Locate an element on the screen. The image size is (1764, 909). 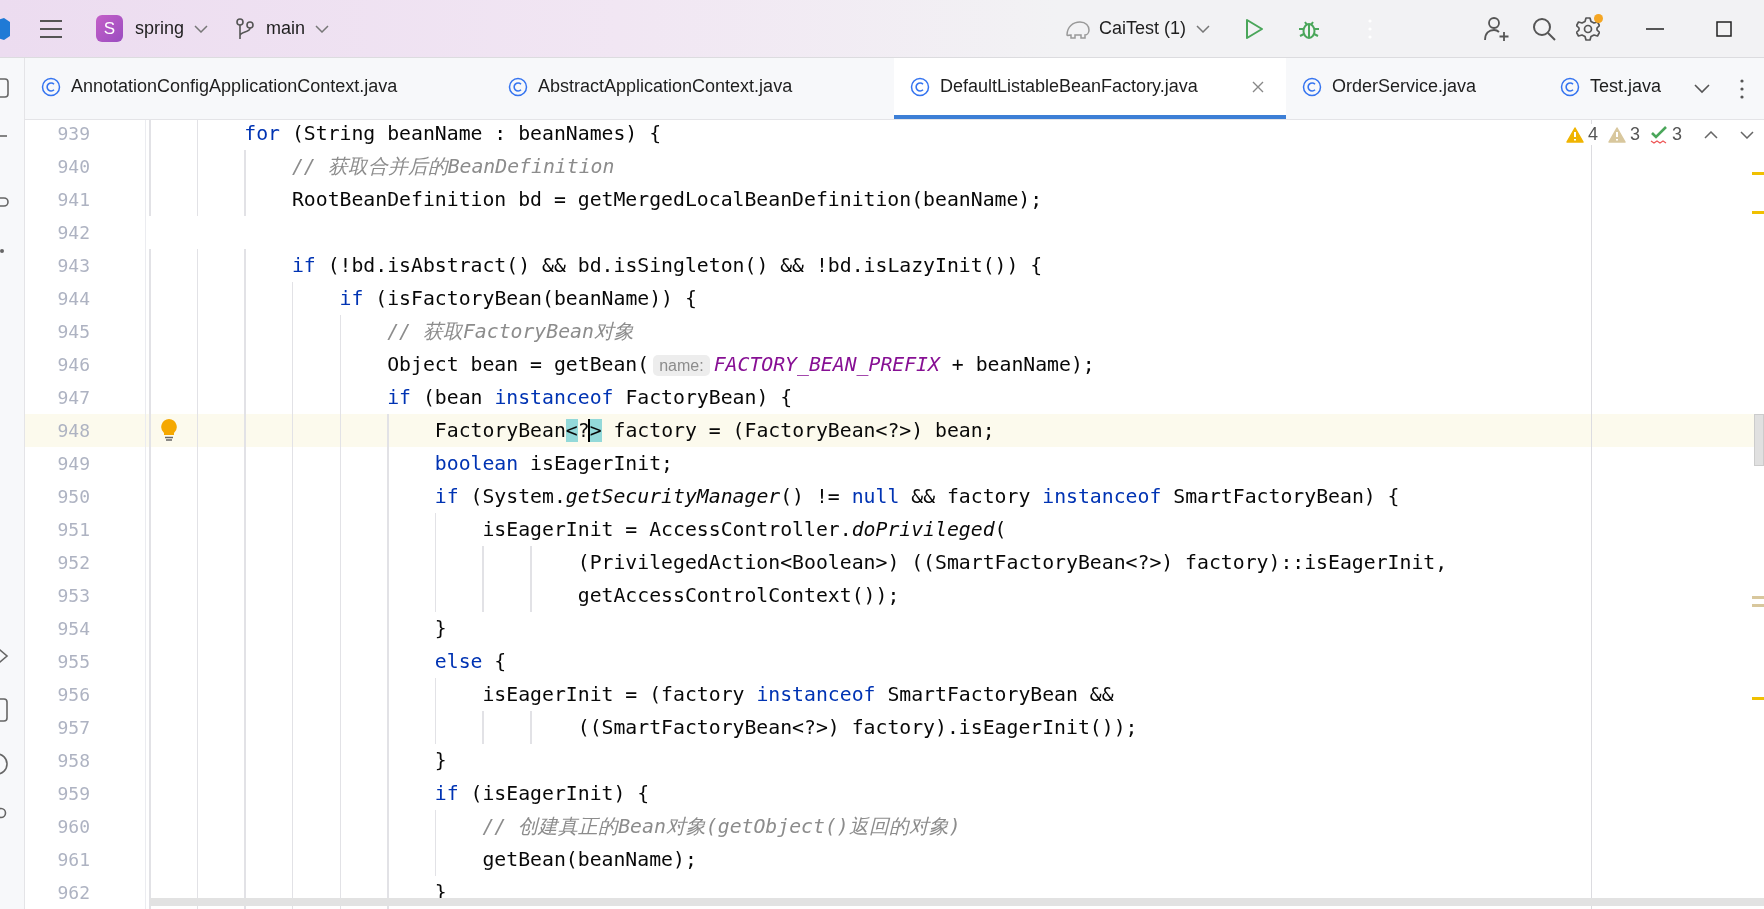
line-number: 939 is located at coordinates (73, 133).